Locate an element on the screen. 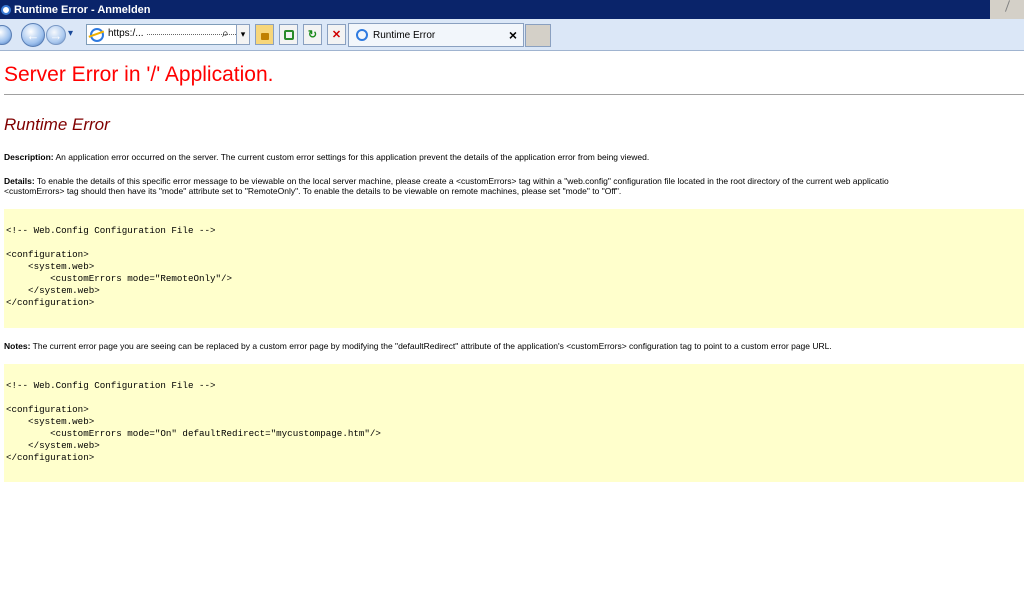 Image resolution: width=1024 pixels, height=607 pixels. history-dropdown-icon: ▾ is located at coordinates (74, 34).